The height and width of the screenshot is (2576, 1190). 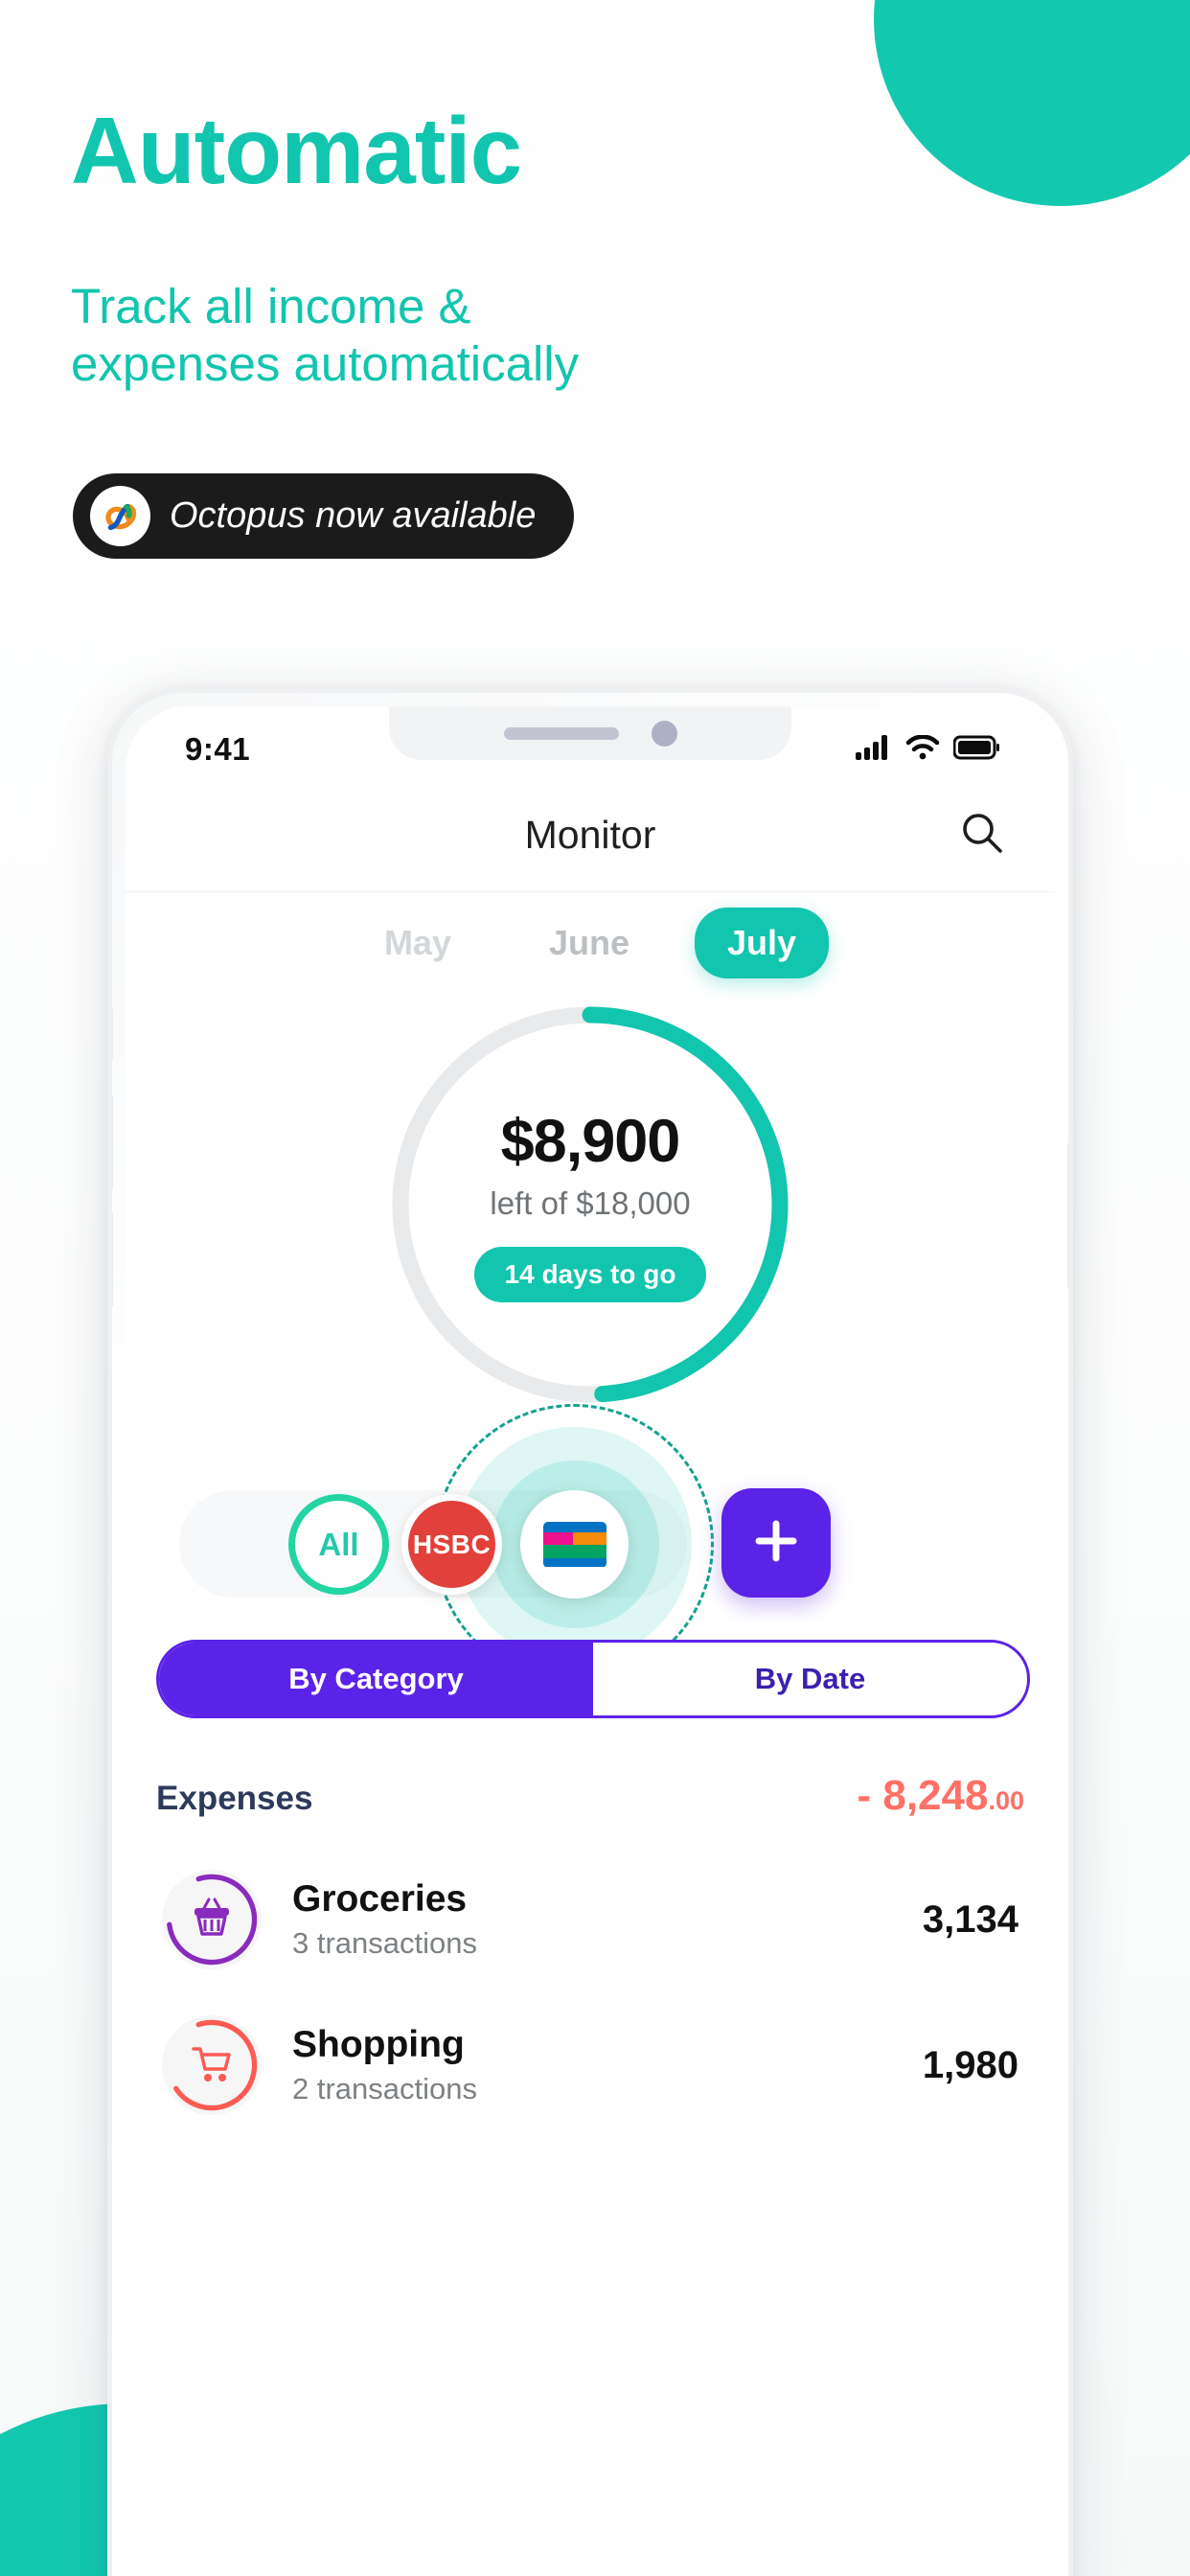 What do you see at coordinates (380, 1899) in the screenshot?
I see `category-name: Groceries` at bounding box center [380, 1899].